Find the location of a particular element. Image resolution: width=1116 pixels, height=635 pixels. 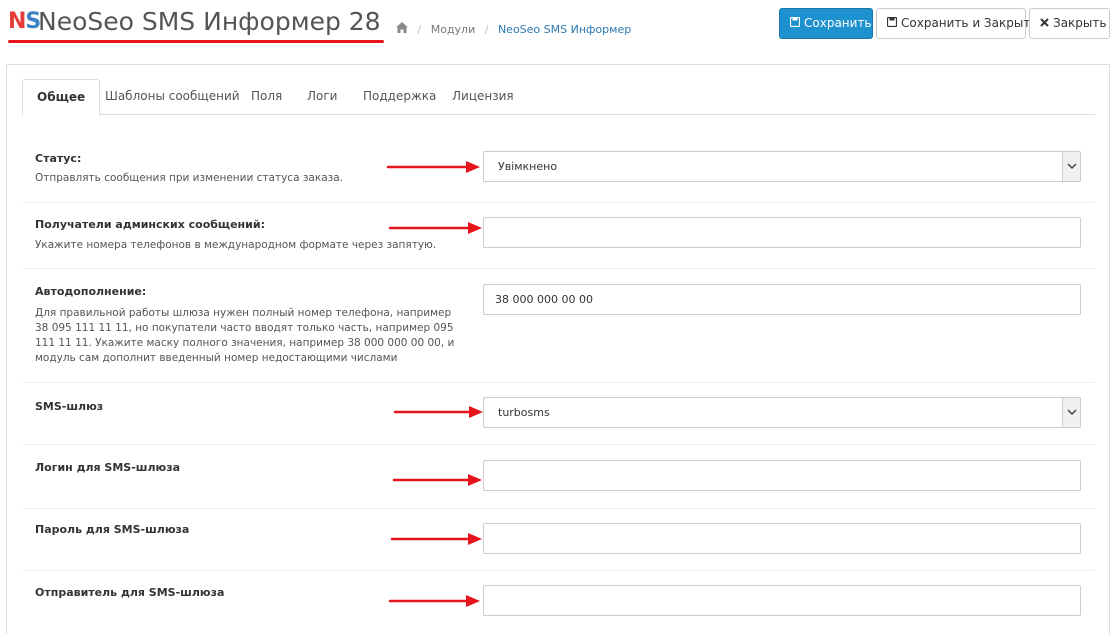

password-row: Пароль для SMS-шлюза is located at coordinates (558, 540).